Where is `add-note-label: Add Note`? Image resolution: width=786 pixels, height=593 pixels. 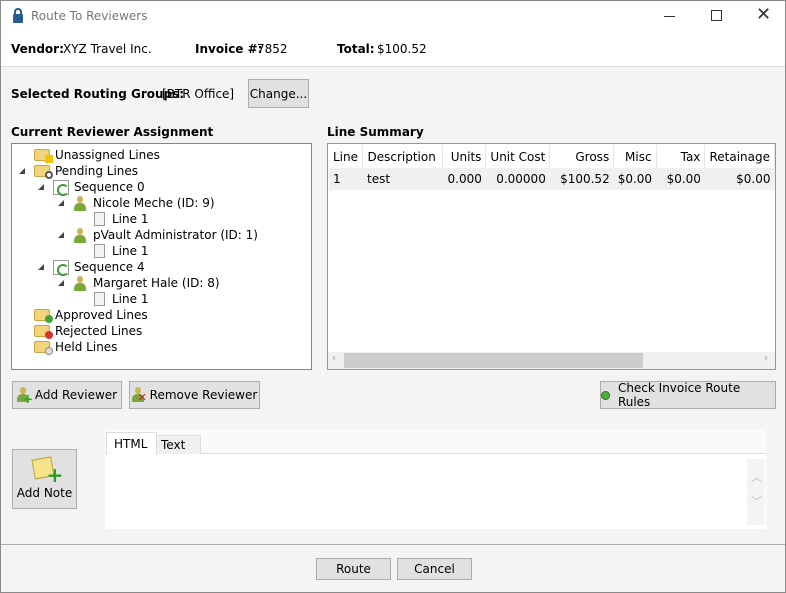
add-note-label: Add Note is located at coordinates (44, 493).